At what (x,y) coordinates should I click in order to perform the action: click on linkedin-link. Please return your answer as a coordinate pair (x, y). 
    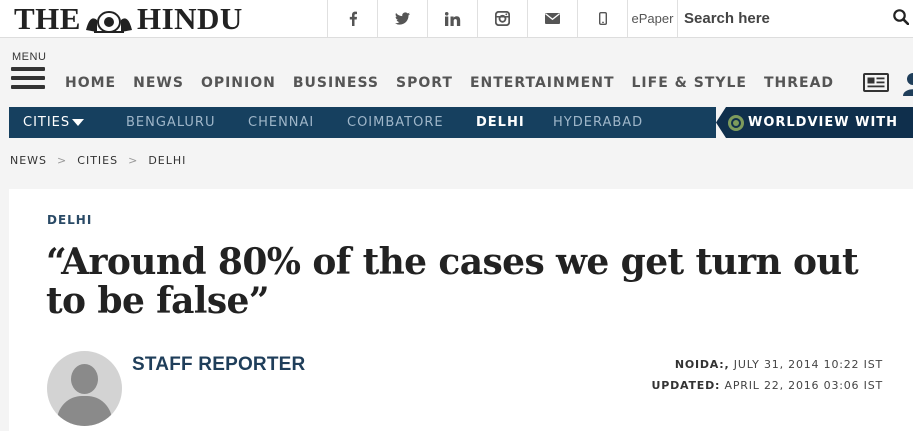
    Looking at the image, I should click on (452, 18).